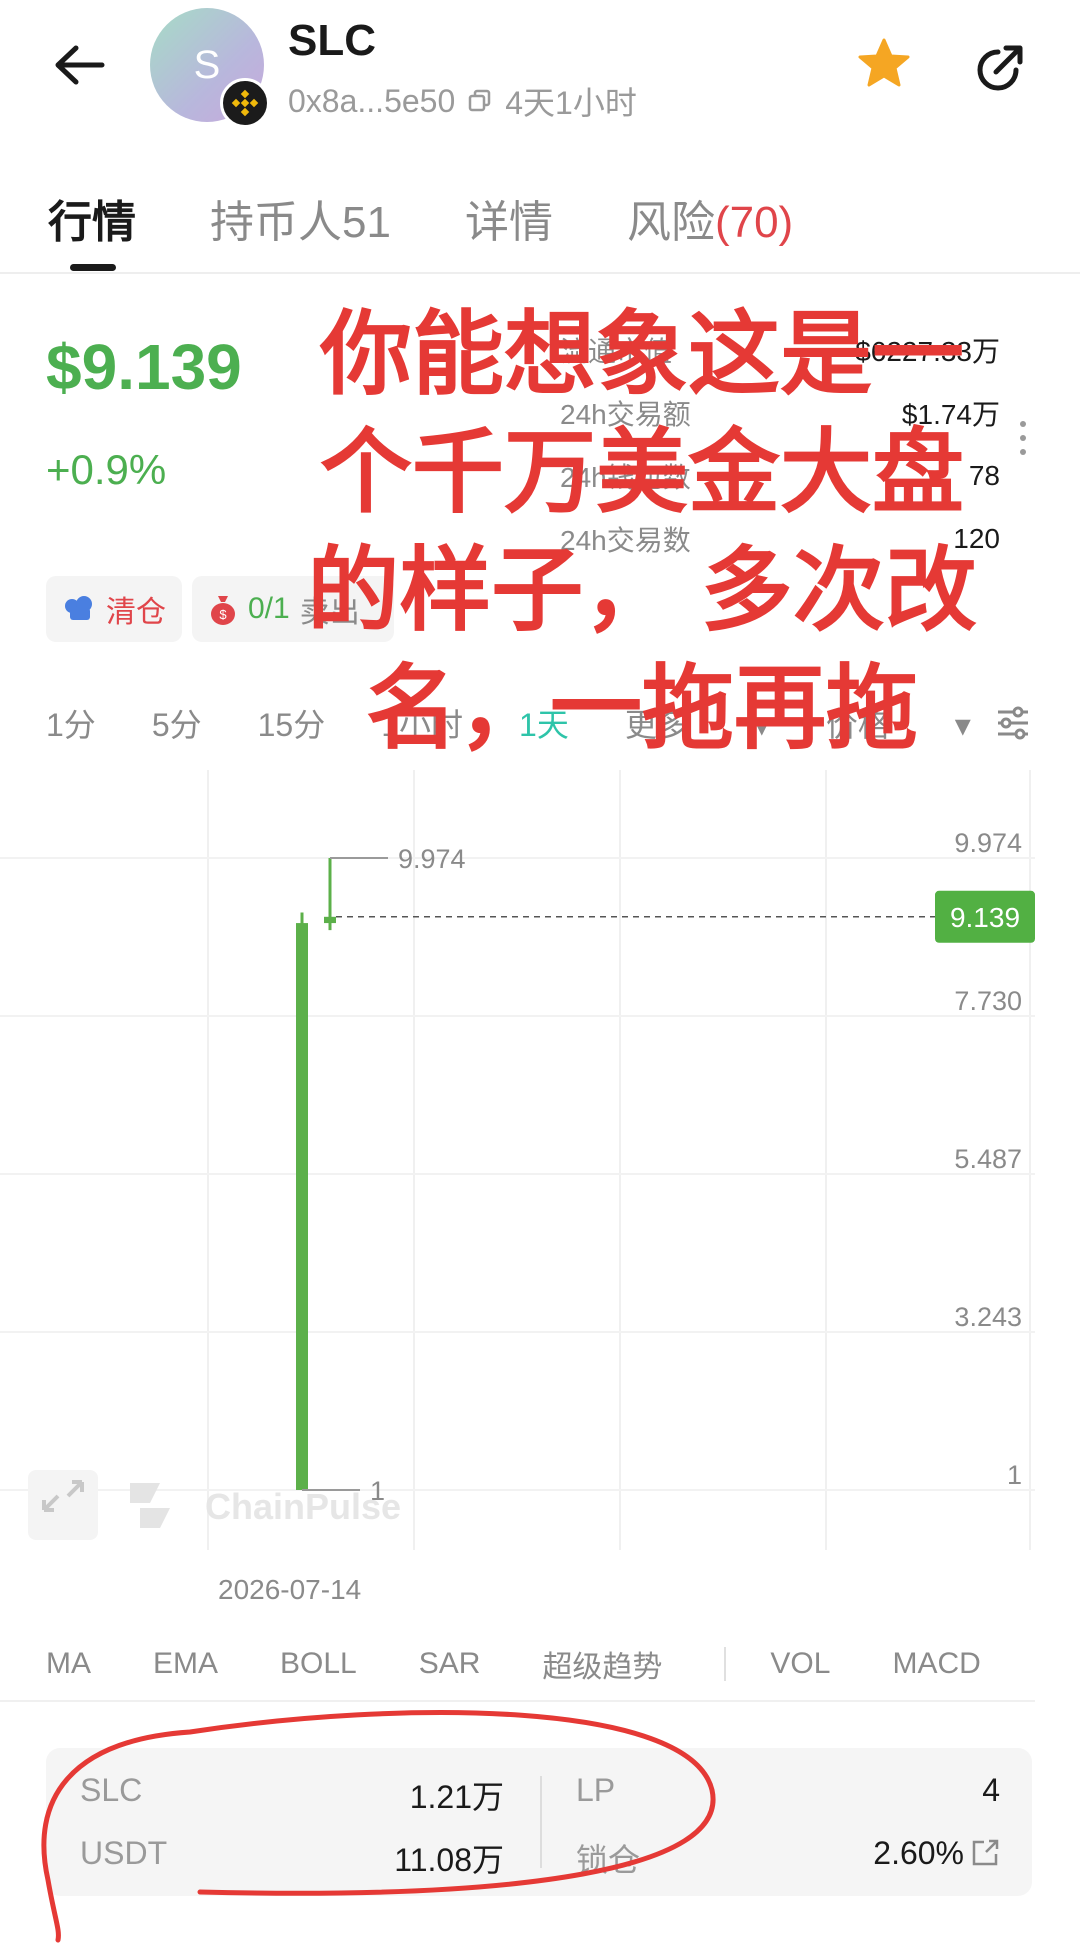 The width and height of the screenshot is (1080, 1946). Describe the element at coordinates (318, 1664) in the screenshot. I see `indicator-boll: BOLL` at that location.